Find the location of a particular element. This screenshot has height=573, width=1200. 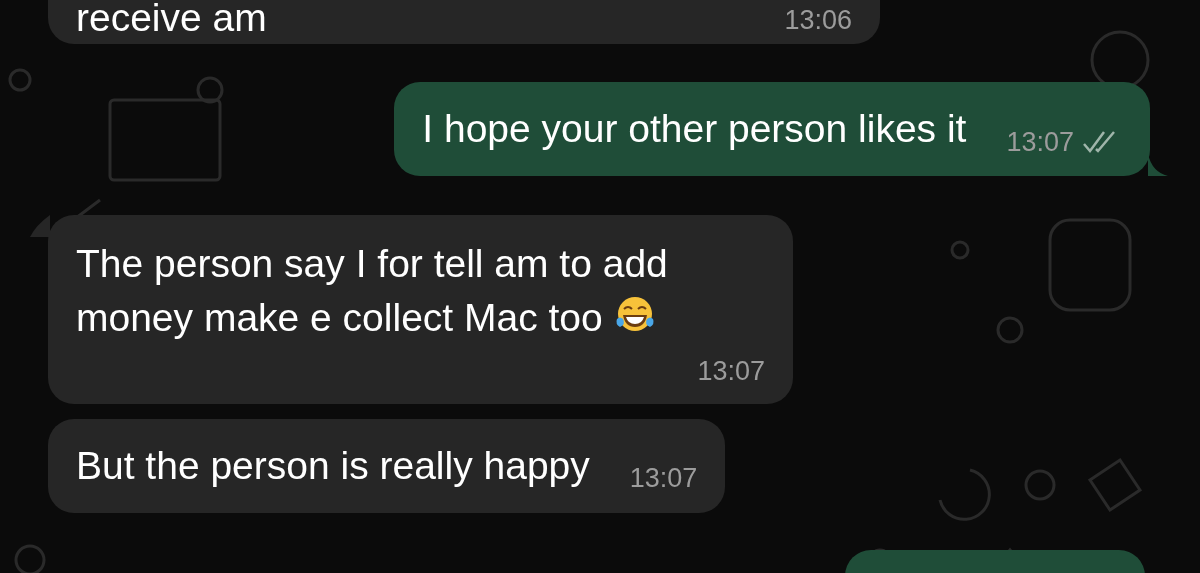

message-time: 13:06 is located at coordinates (818, 20).